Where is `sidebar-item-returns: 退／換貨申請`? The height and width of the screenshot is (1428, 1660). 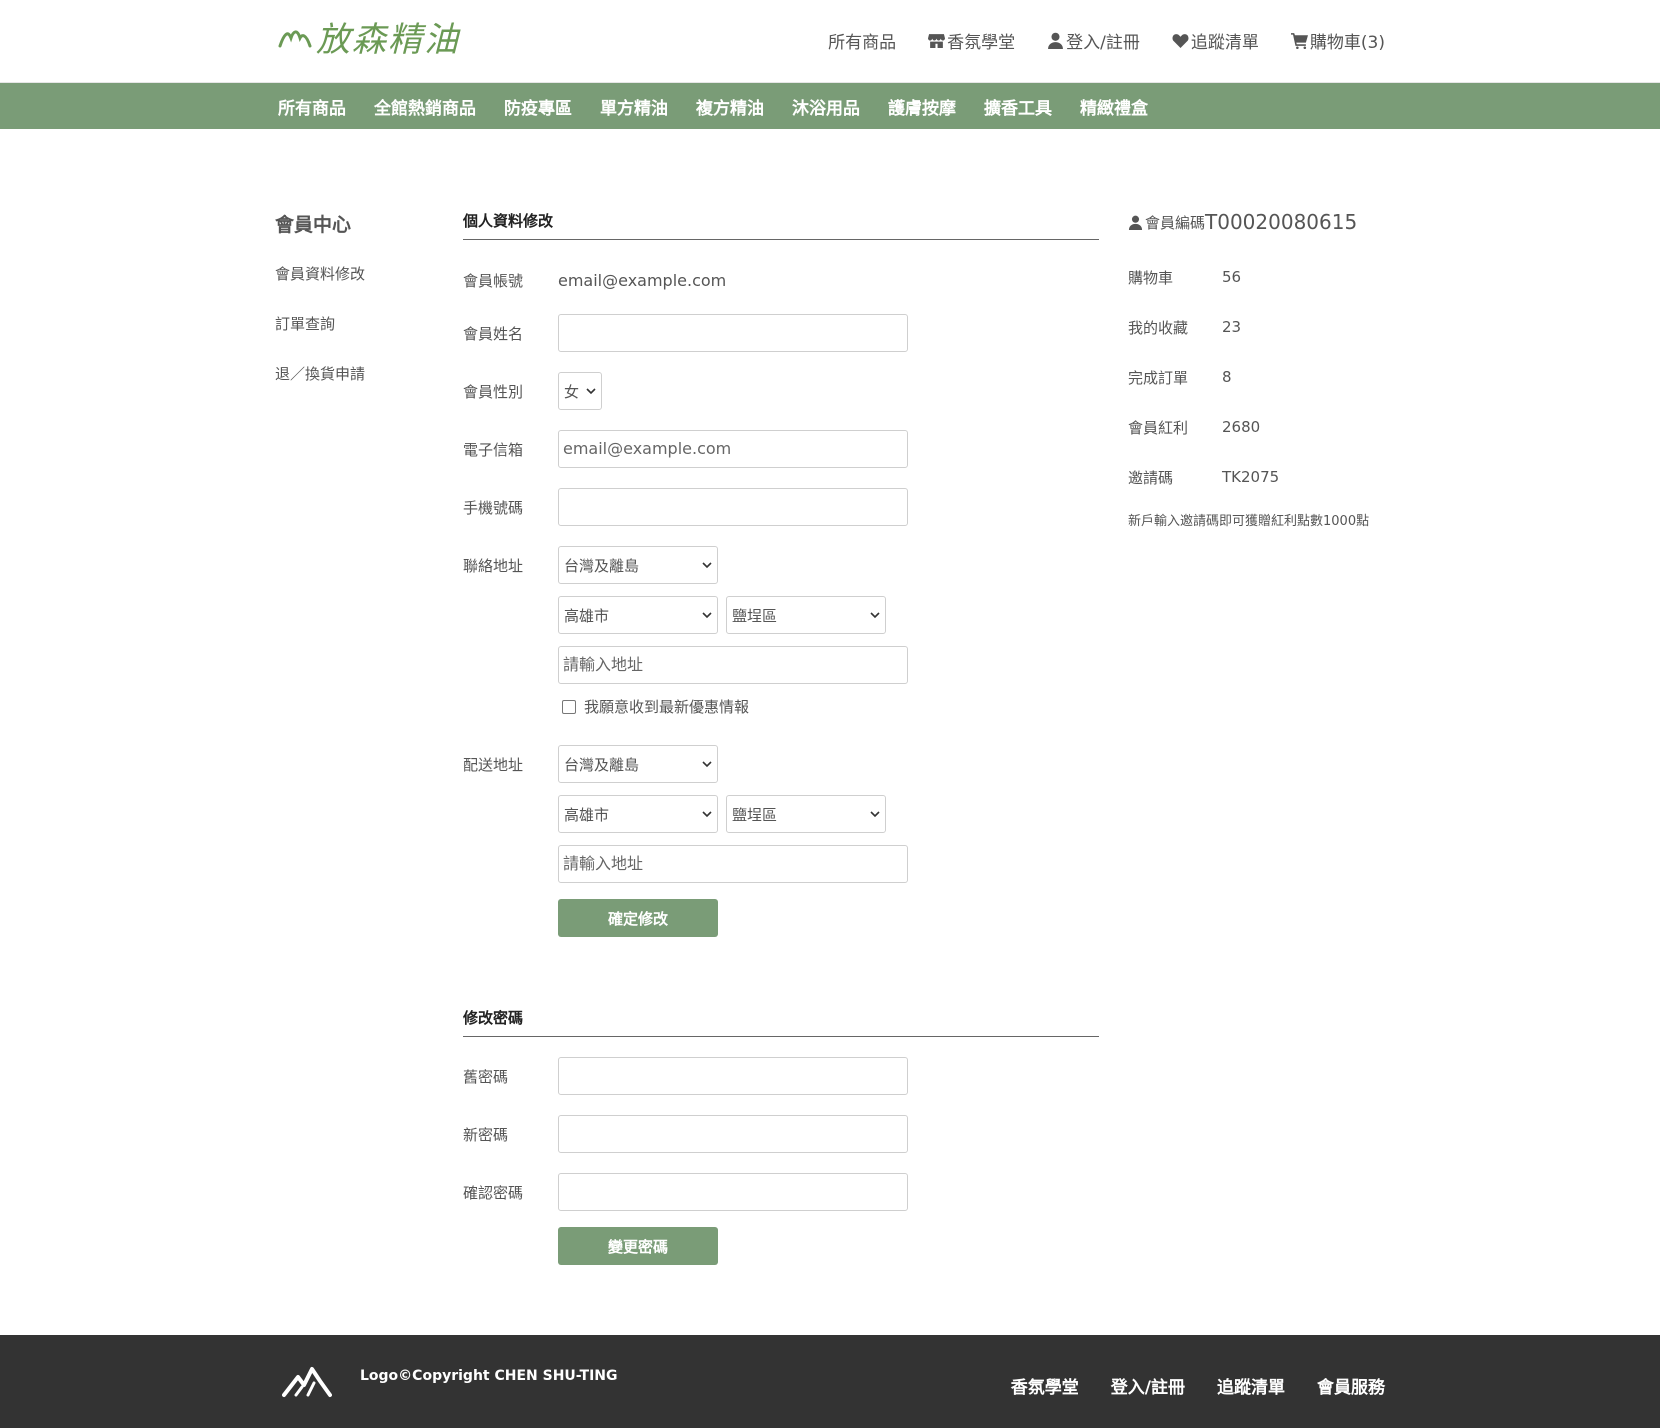 sidebar-item-returns: 退／換貨申請 is located at coordinates (355, 389).